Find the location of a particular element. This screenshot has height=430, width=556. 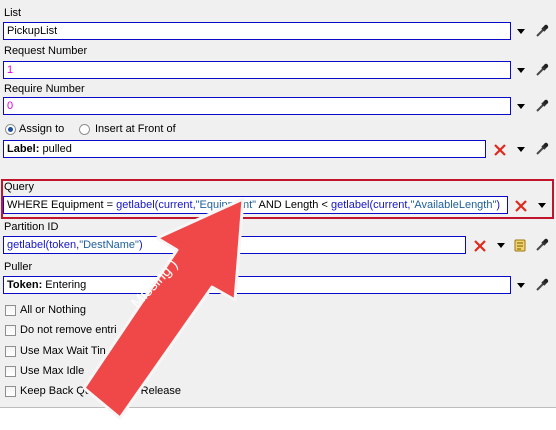

query-dropdown-icon is located at coordinates (542, 205).